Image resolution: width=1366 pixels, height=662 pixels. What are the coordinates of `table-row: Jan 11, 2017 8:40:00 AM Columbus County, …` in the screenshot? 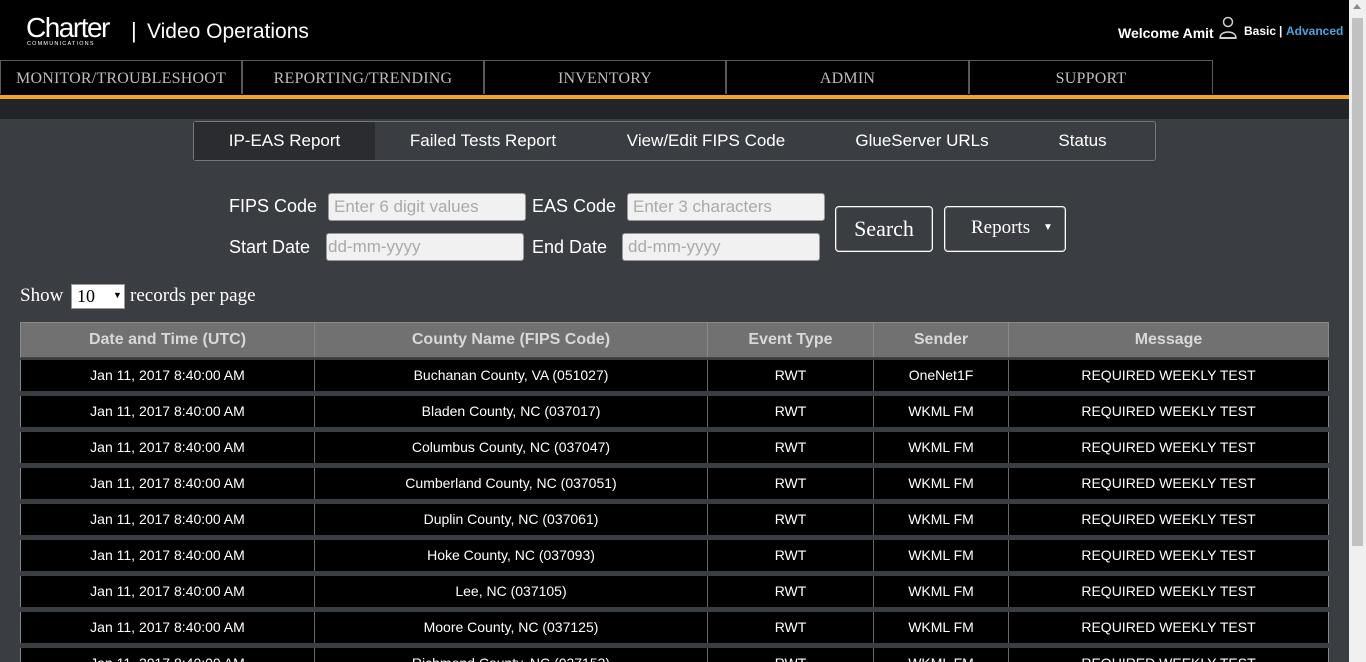 It's located at (674, 447).